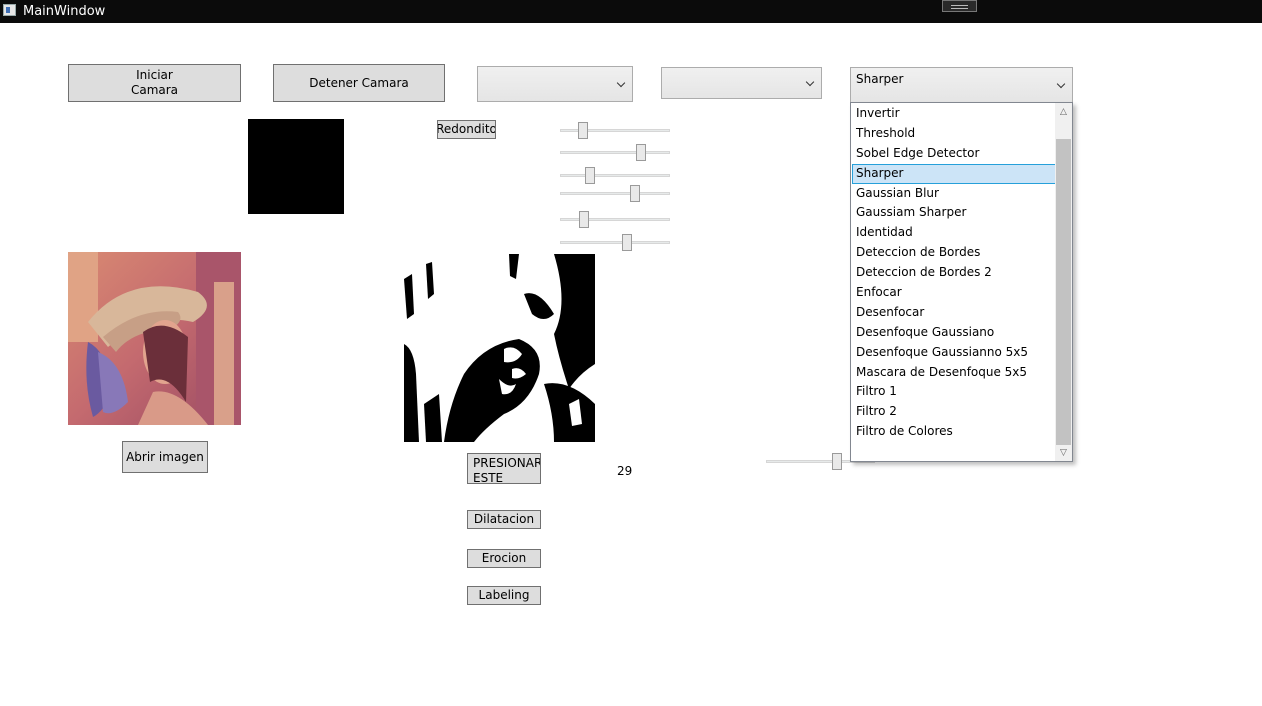  I want to click on dropdown-option: Invertir, so click(954, 114).